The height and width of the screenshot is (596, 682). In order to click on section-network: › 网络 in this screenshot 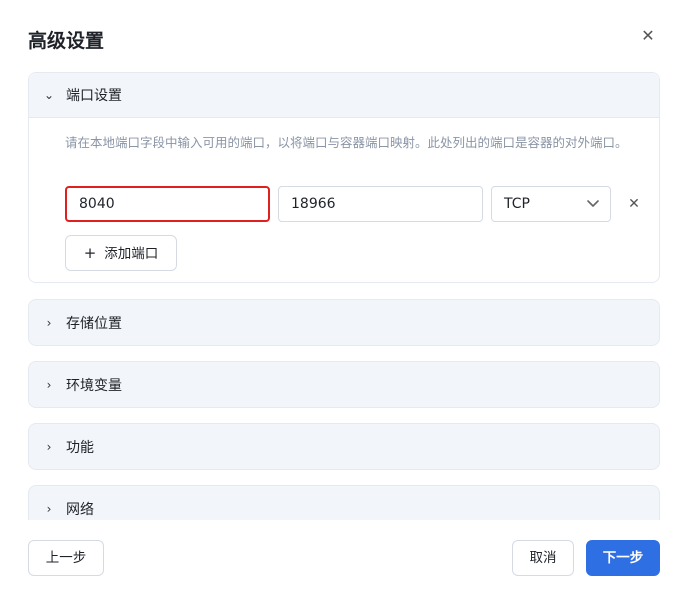, I will do `click(344, 502)`.